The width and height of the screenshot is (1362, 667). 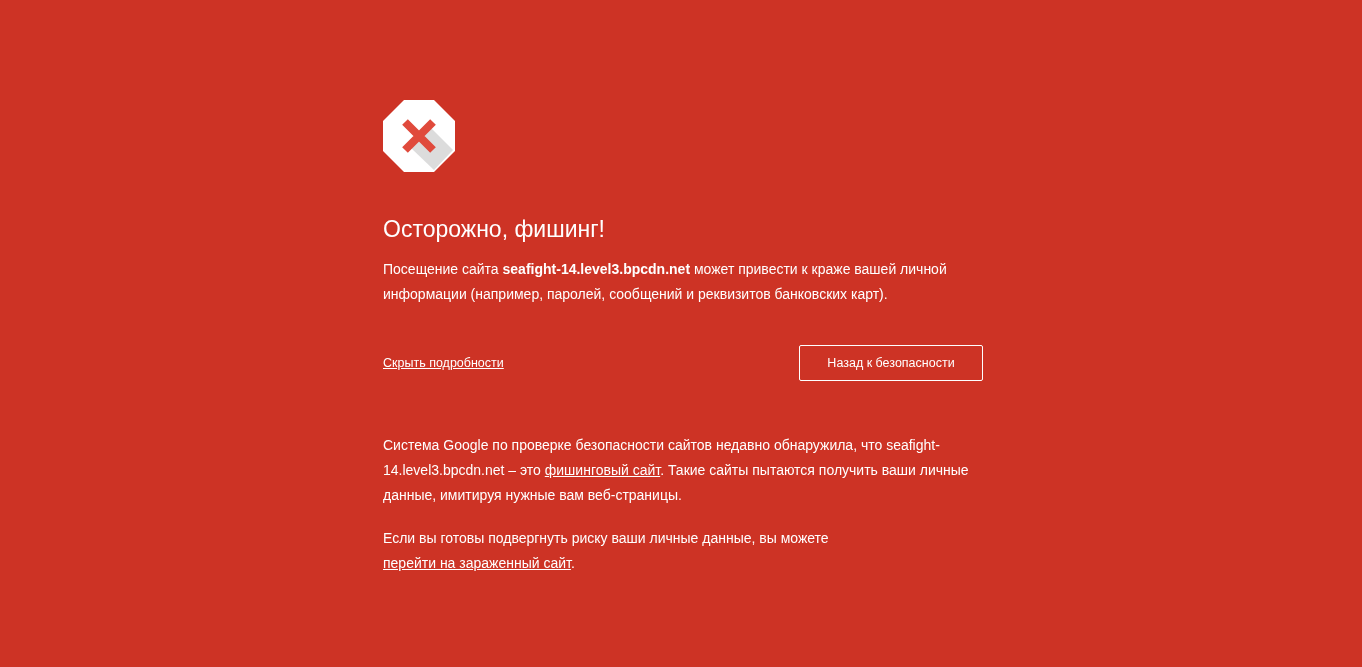 I want to click on details-text: Система Google по проверке безопасности сайтов недавно обнаружила, что seafight-14.level3.bpcdn.net – это фишинговый сайт. Такие сайты пытаются получить ваши личные данные, имитируя нужные вам веб-страницы., so click(x=676, y=470).